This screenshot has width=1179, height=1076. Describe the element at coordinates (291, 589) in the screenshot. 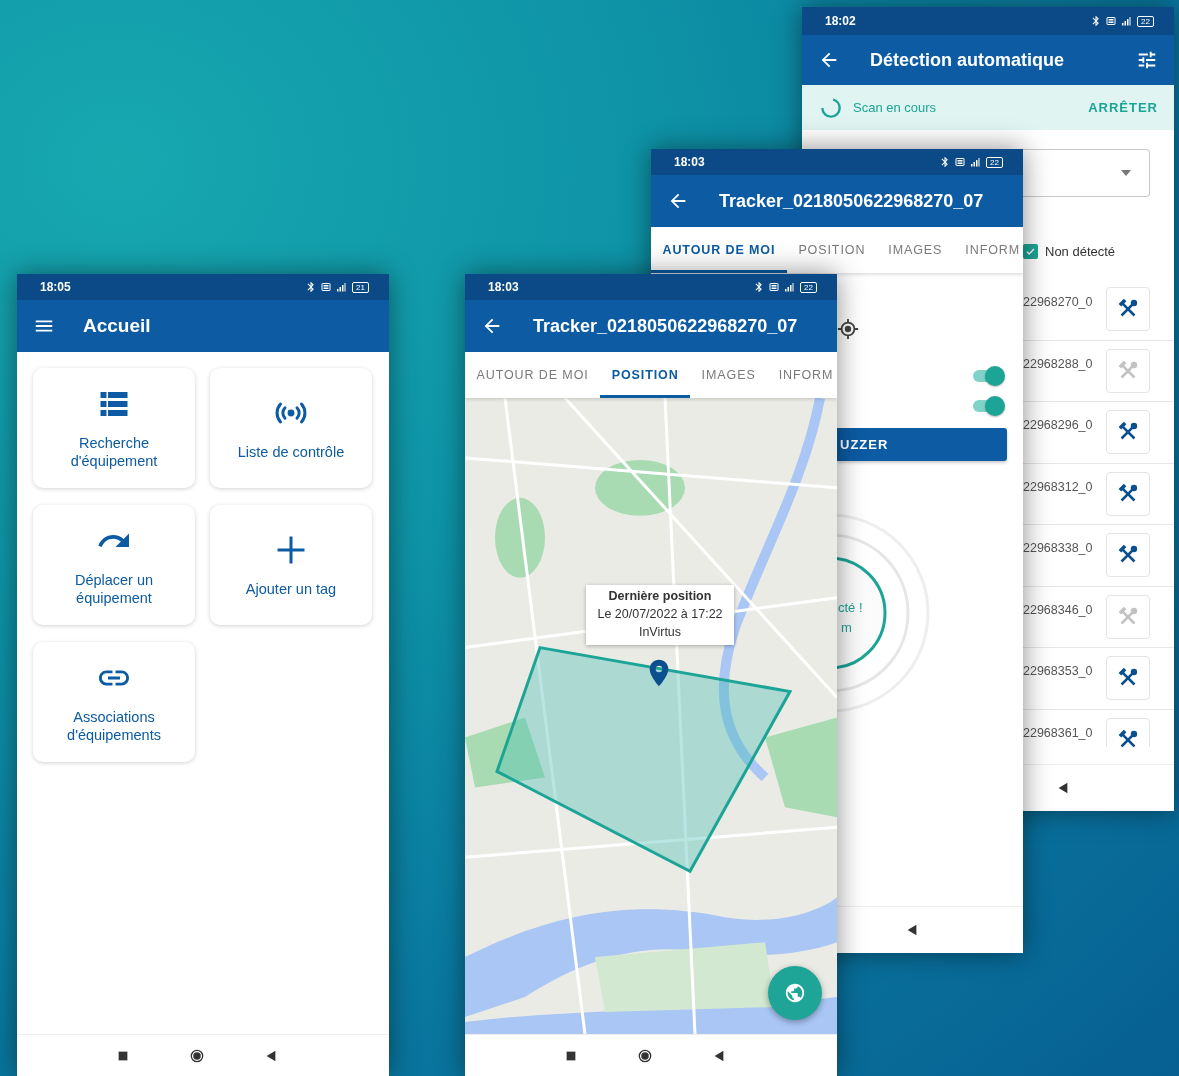

I see `tile-label: Ajouter un tag` at that location.